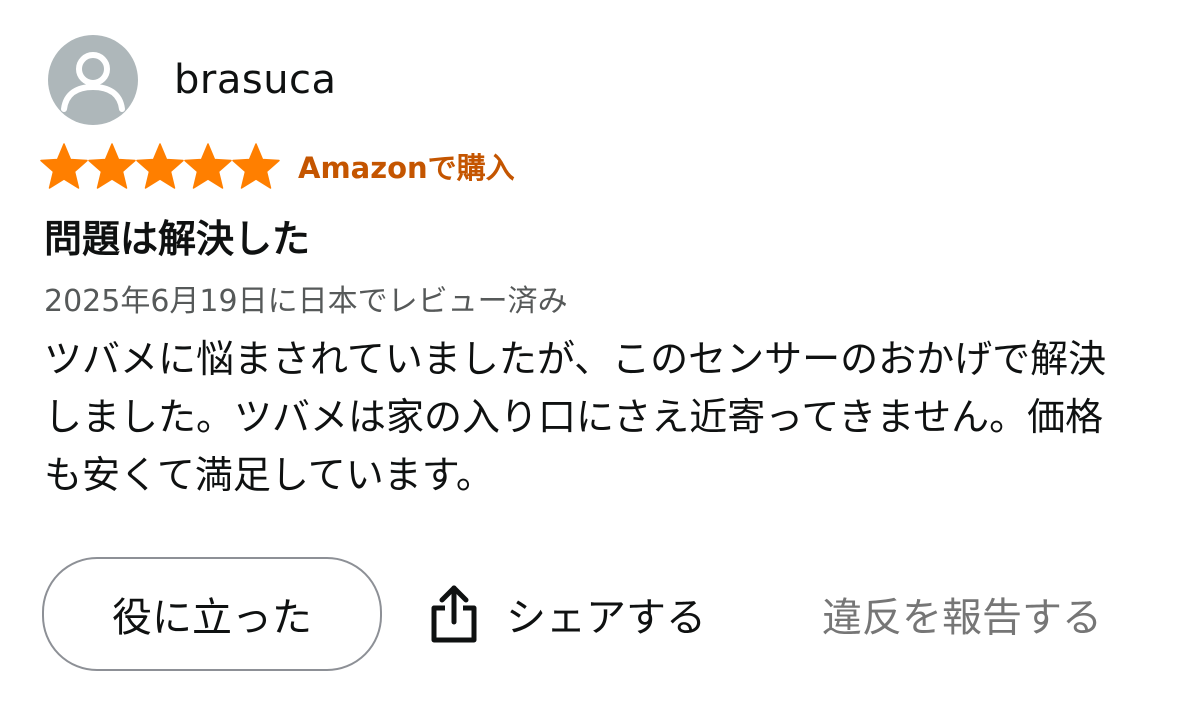  What do you see at coordinates (962, 614) in the screenshot?
I see `report-abuse-link: 違反を報告する` at bounding box center [962, 614].